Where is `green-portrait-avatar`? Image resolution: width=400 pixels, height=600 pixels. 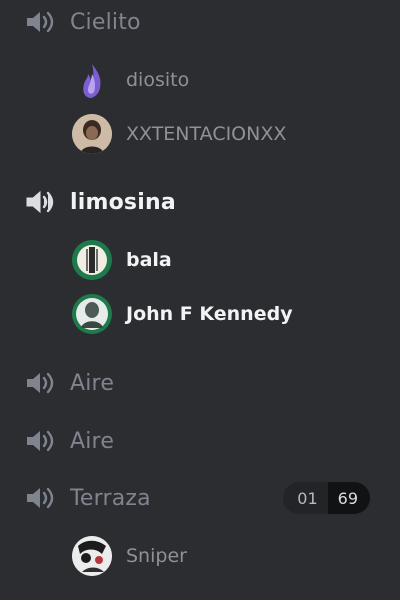
green-portrait-avatar is located at coordinates (92, 314).